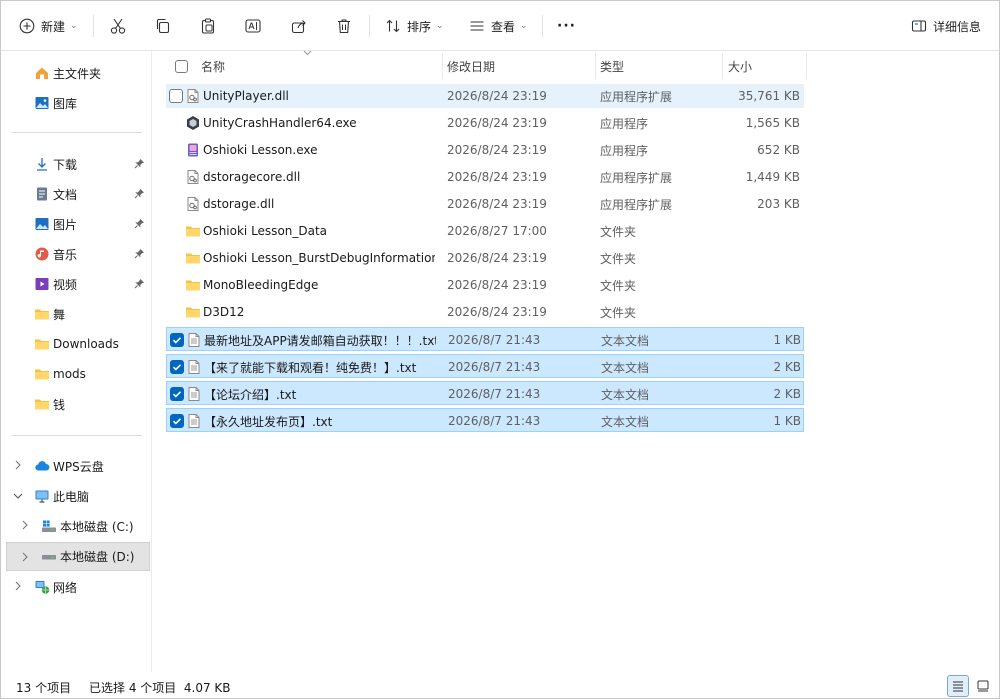  Describe the element at coordinates (181, 66) in the screenshot. I see `select-all-checkbox` at that location.